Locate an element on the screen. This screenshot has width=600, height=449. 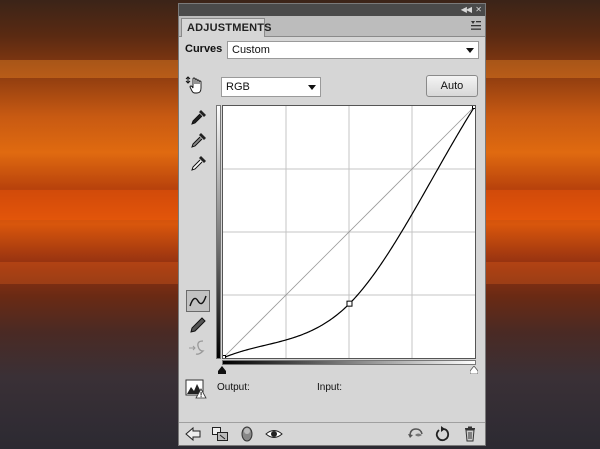
white-point-slider is located at coordinates (474, 370).